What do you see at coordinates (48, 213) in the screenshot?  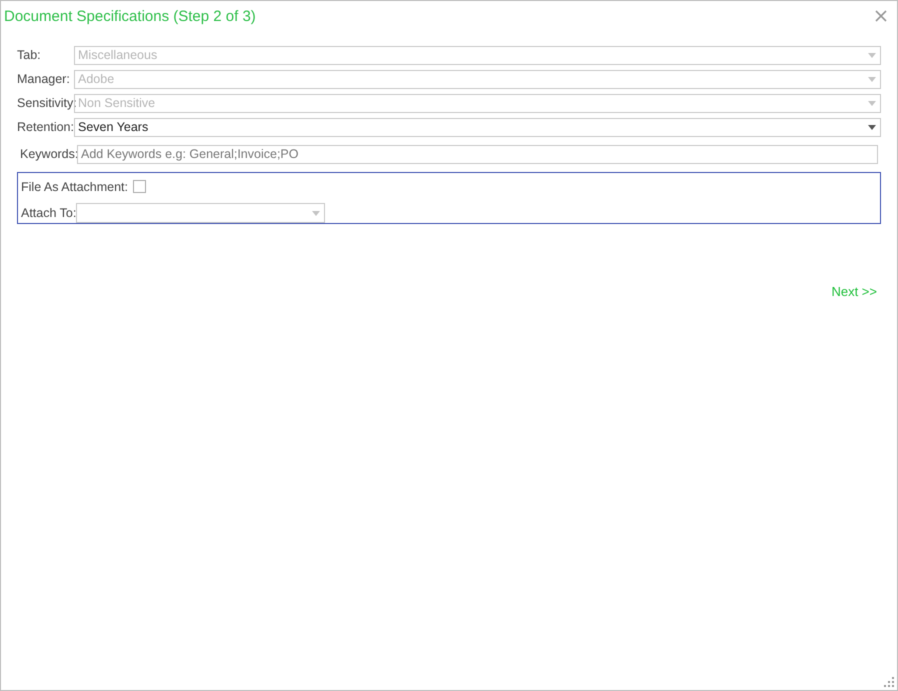 I see `field-label: Attach To:` at bounding box center [48, 213].